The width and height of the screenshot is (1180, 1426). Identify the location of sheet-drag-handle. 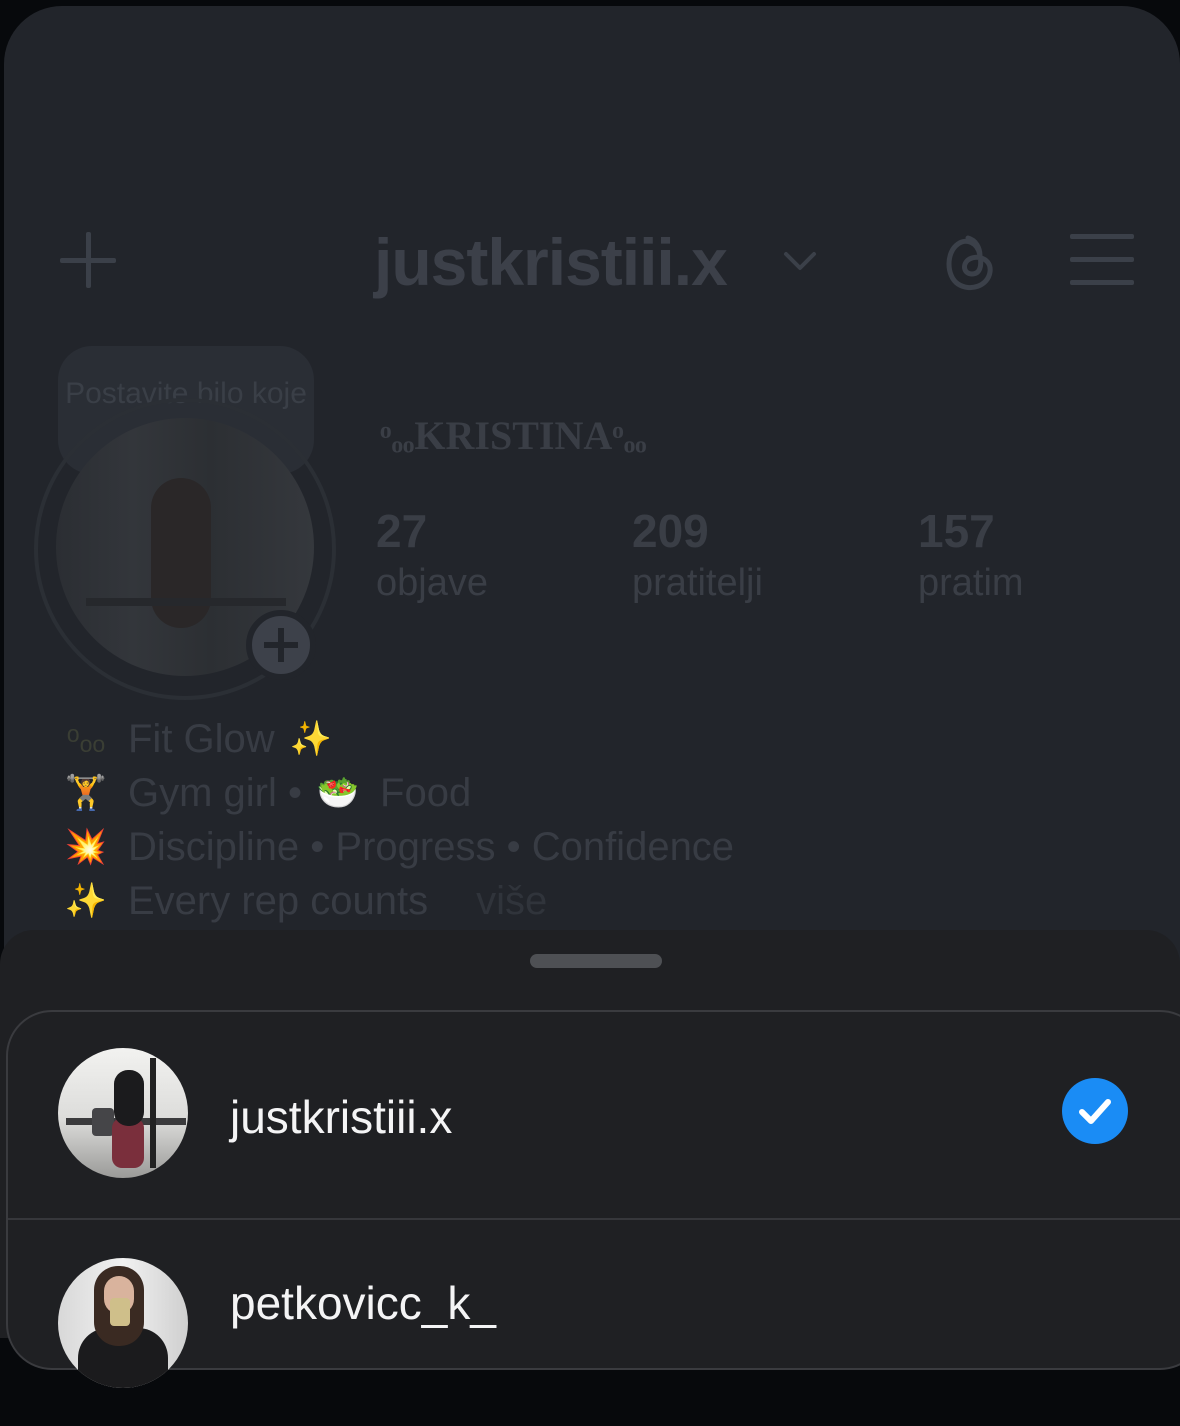
(596, 961).